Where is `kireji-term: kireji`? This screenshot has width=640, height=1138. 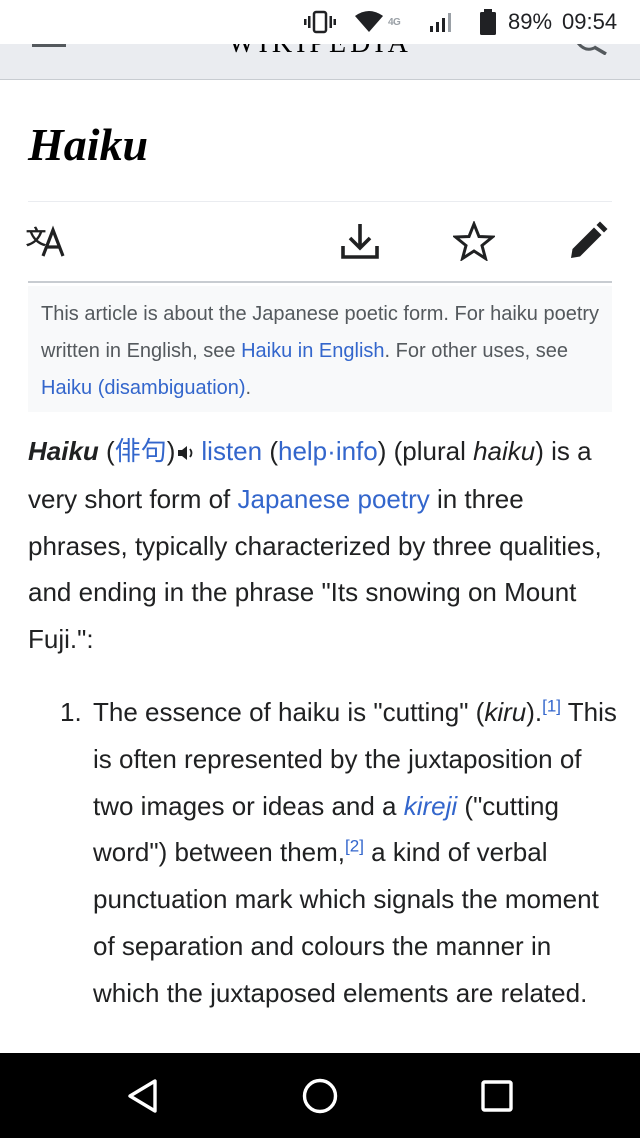
kireji-term: kireji is located at coordinates (430, 806).